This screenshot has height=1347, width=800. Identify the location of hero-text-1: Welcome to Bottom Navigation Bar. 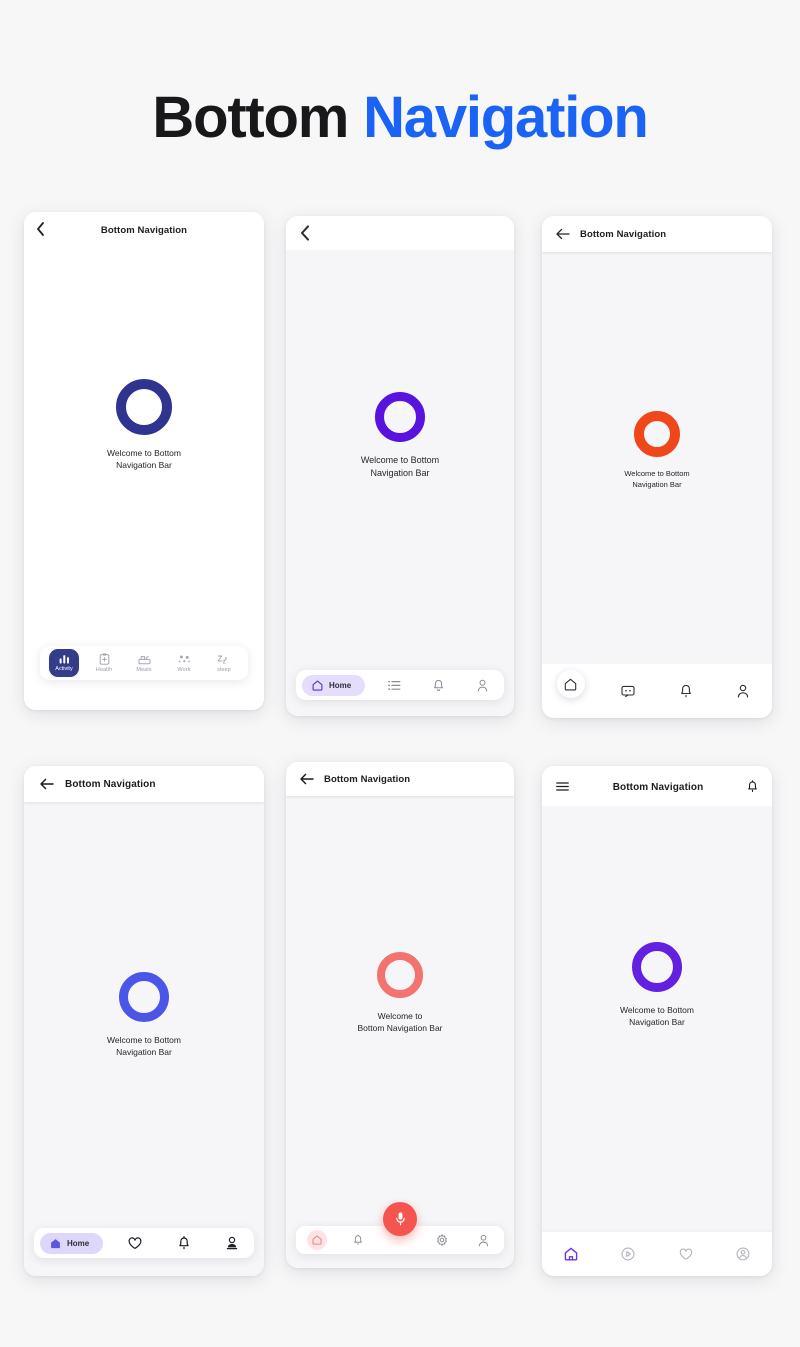
(143, 459).